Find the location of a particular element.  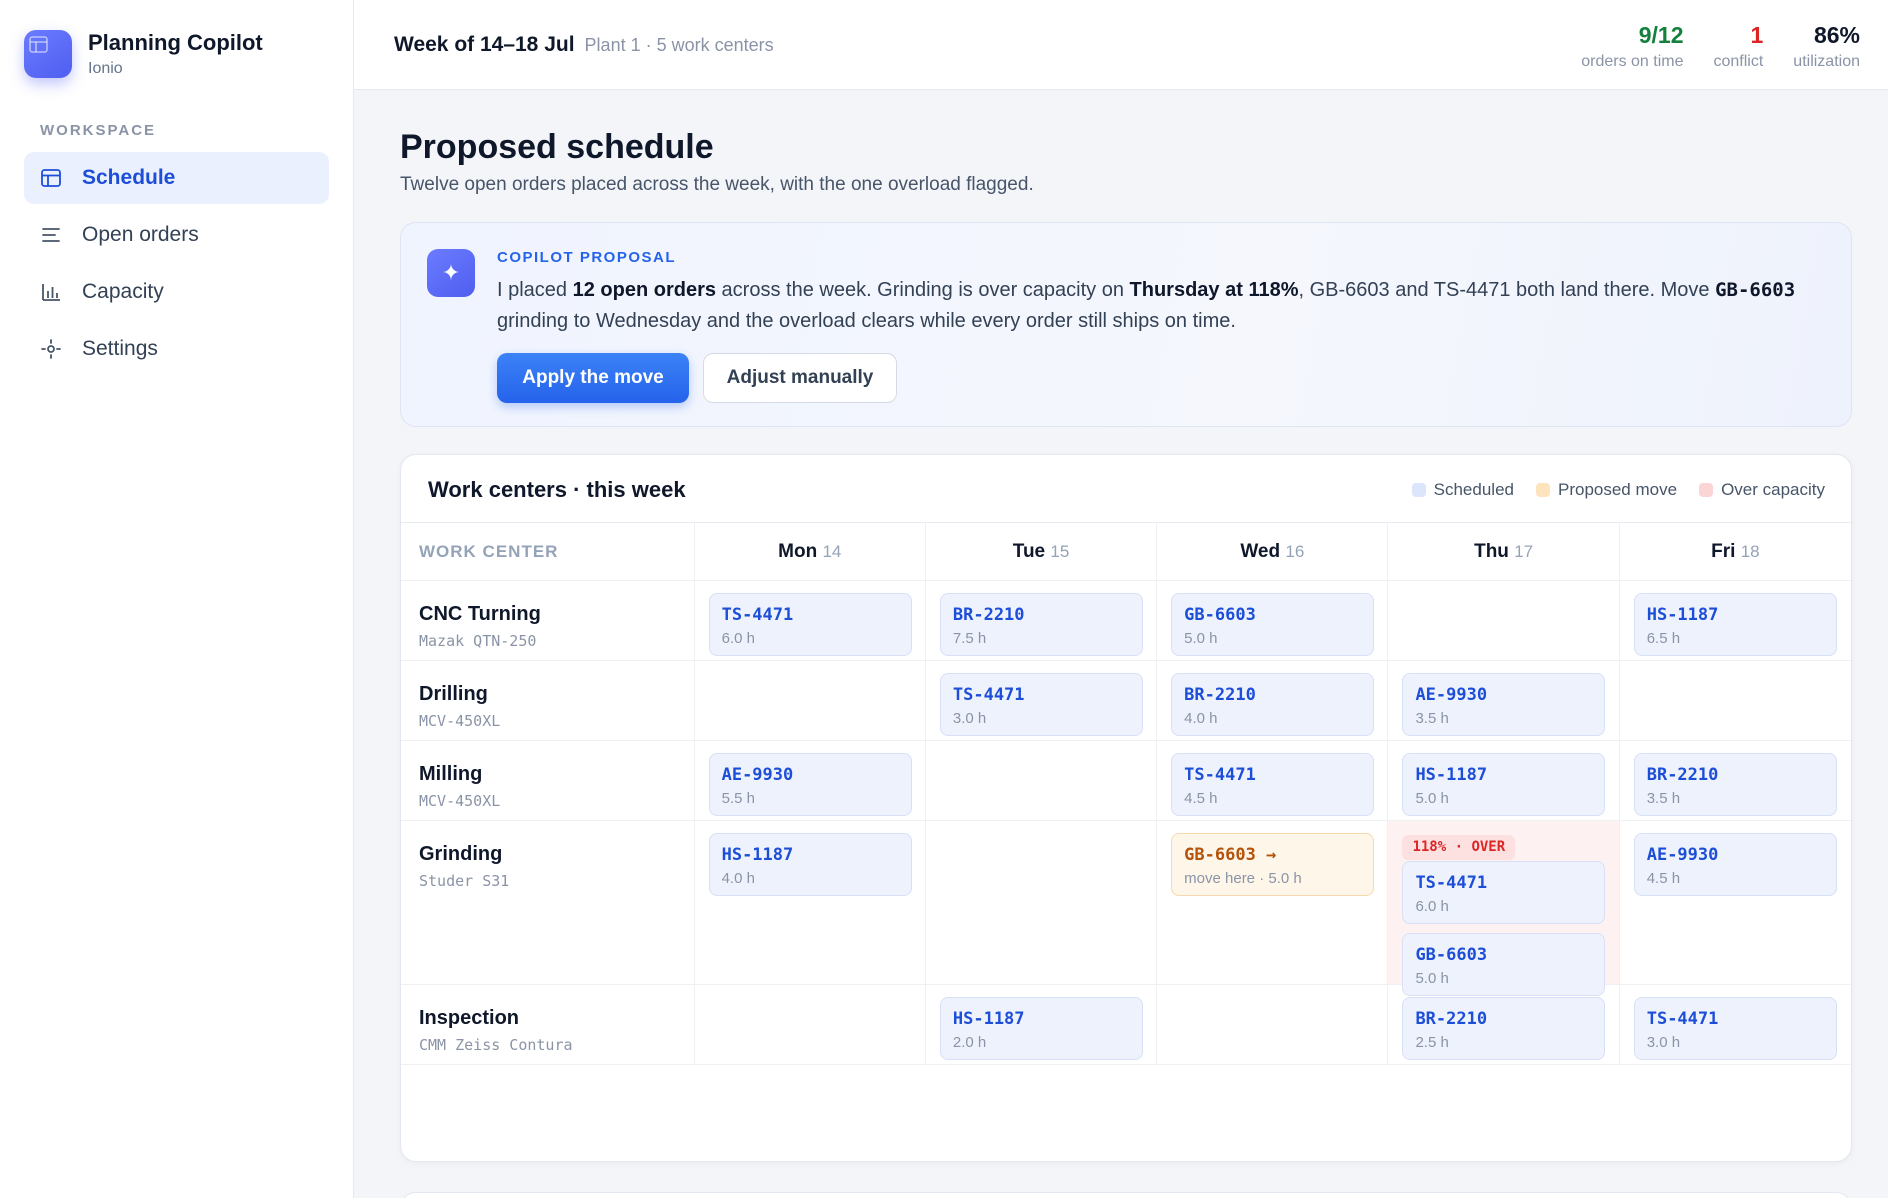

sidebar-item-label: Schedule is located at coordinates (129, 177).